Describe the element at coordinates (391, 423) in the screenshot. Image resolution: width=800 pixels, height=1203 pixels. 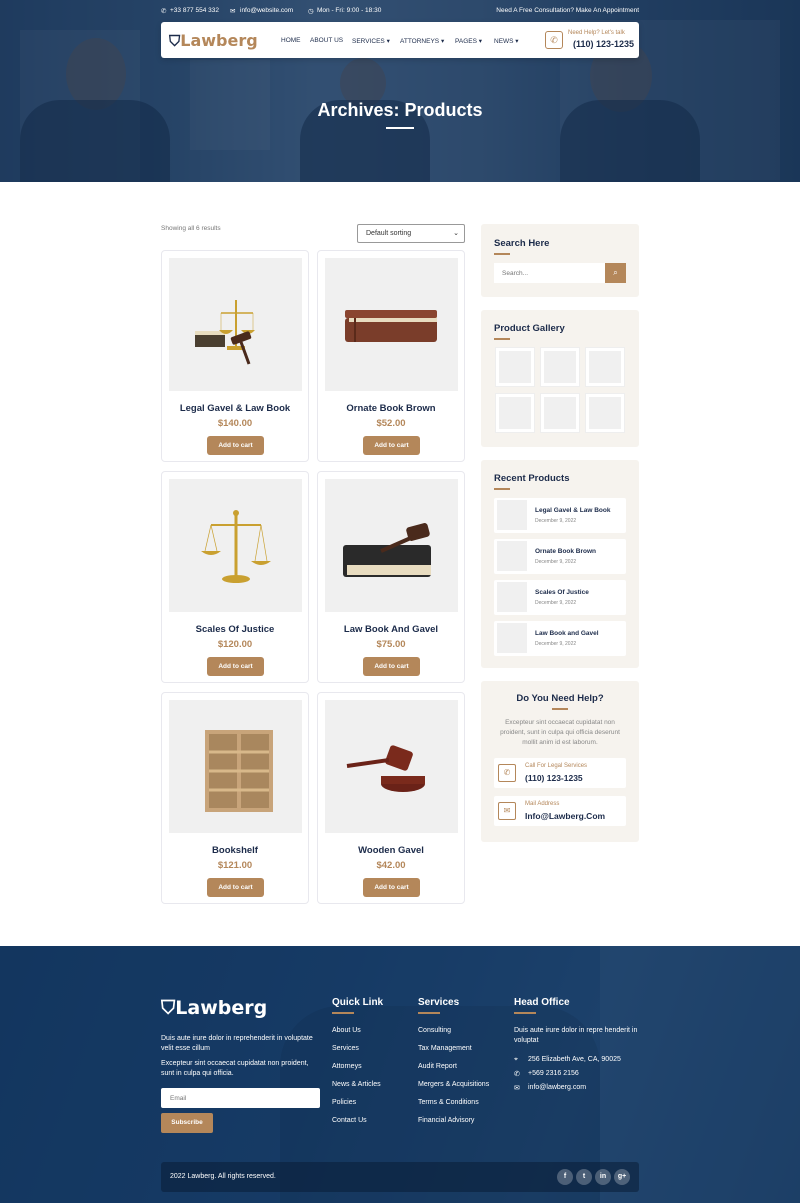
I see `product-price: $52.00` at that location.